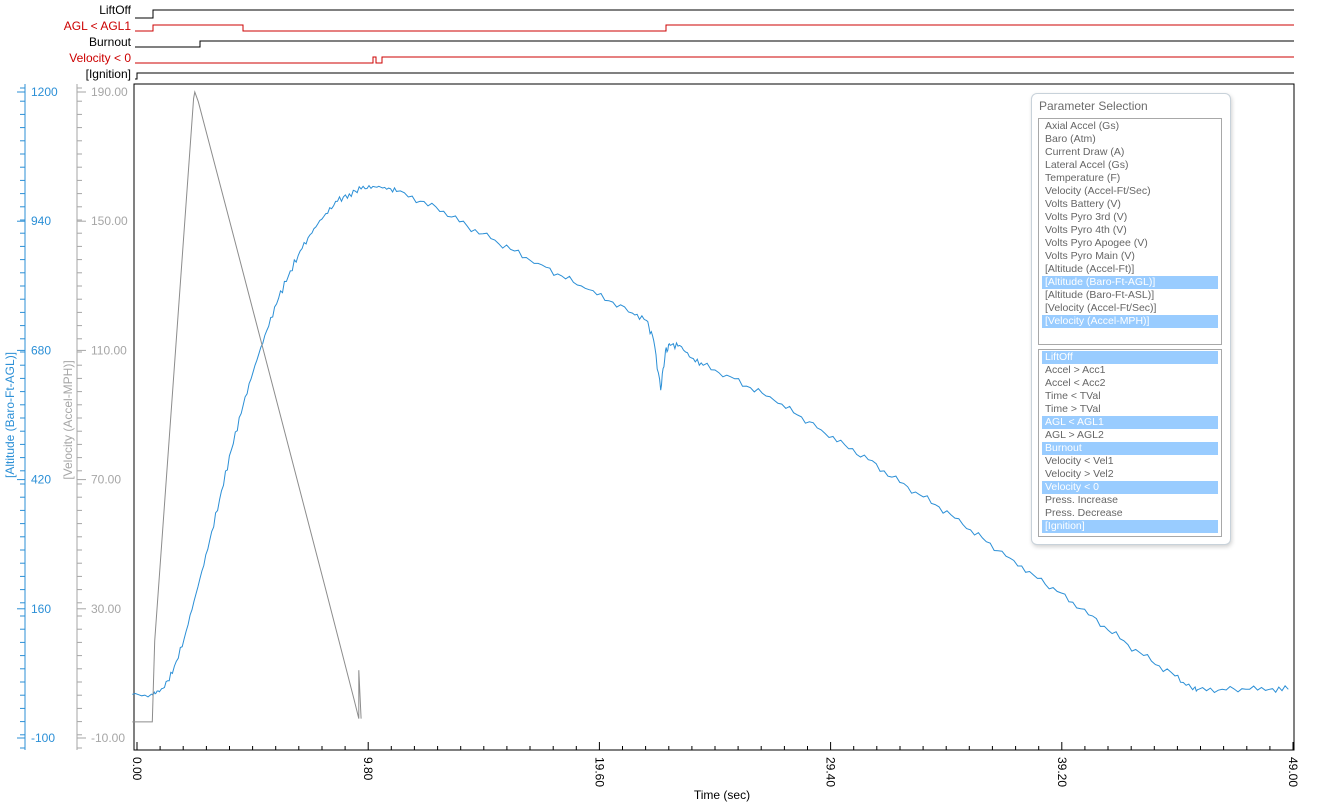  Describe the element at coordinates (1130, 152) in the screenshot. I see `parameter-item: Current Draw (A)` at that location.